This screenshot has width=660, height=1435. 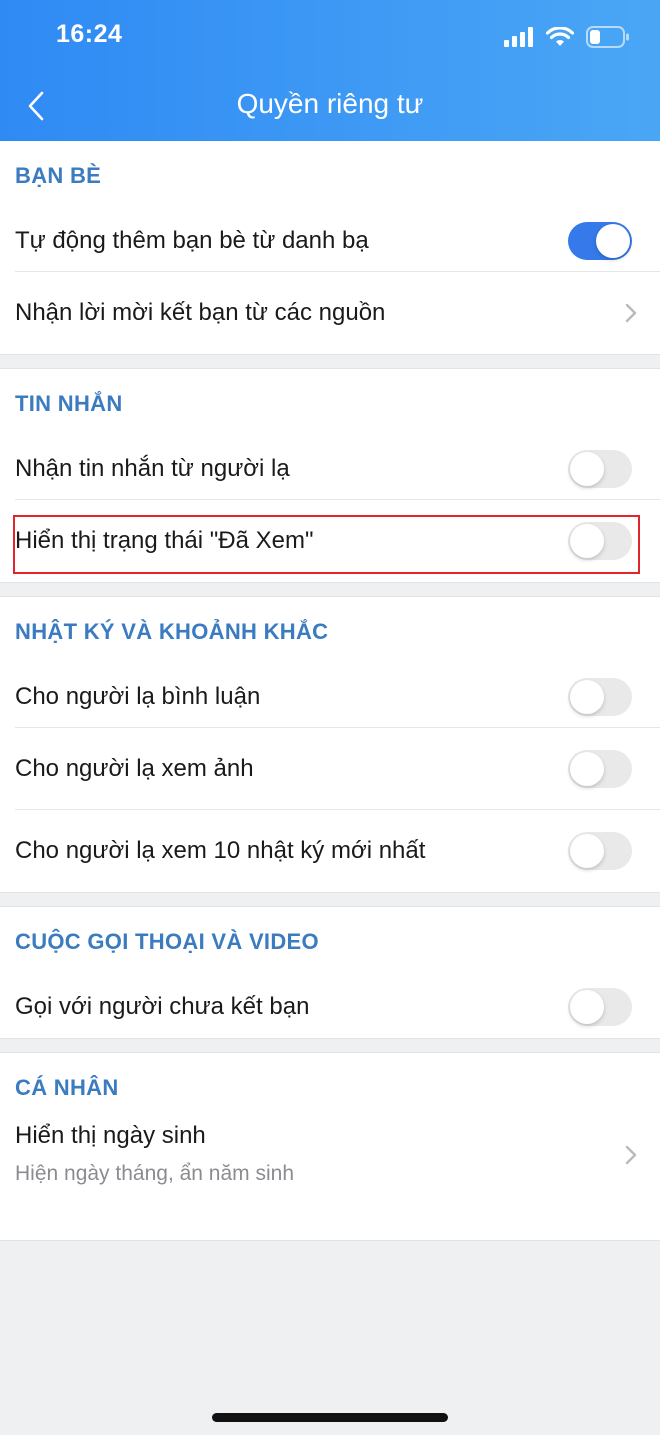 What do you see at coordinates (600, 1007) in the screenshot?
I see `call-non-friends-toggle` at bounding box center [600, 1007].